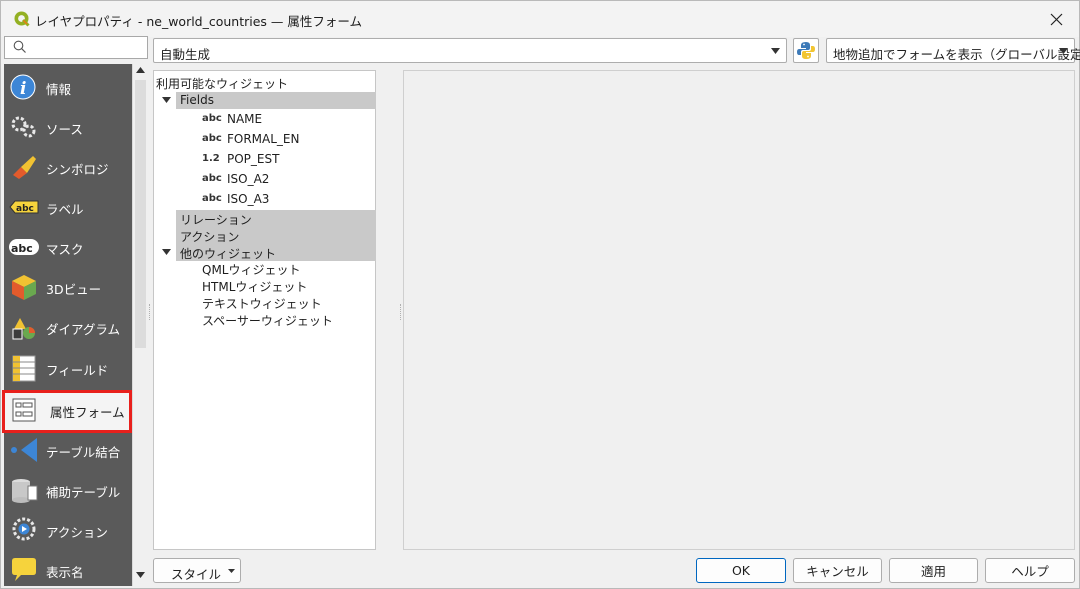 This screenshot has width=1080, height=589. I want to click on tree-group-fields: Fields, so click(269, 100).